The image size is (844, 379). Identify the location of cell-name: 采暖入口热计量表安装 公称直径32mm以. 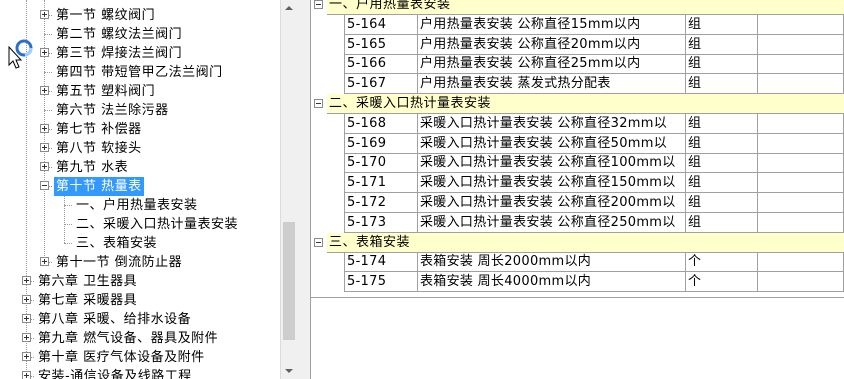
(552, 124).